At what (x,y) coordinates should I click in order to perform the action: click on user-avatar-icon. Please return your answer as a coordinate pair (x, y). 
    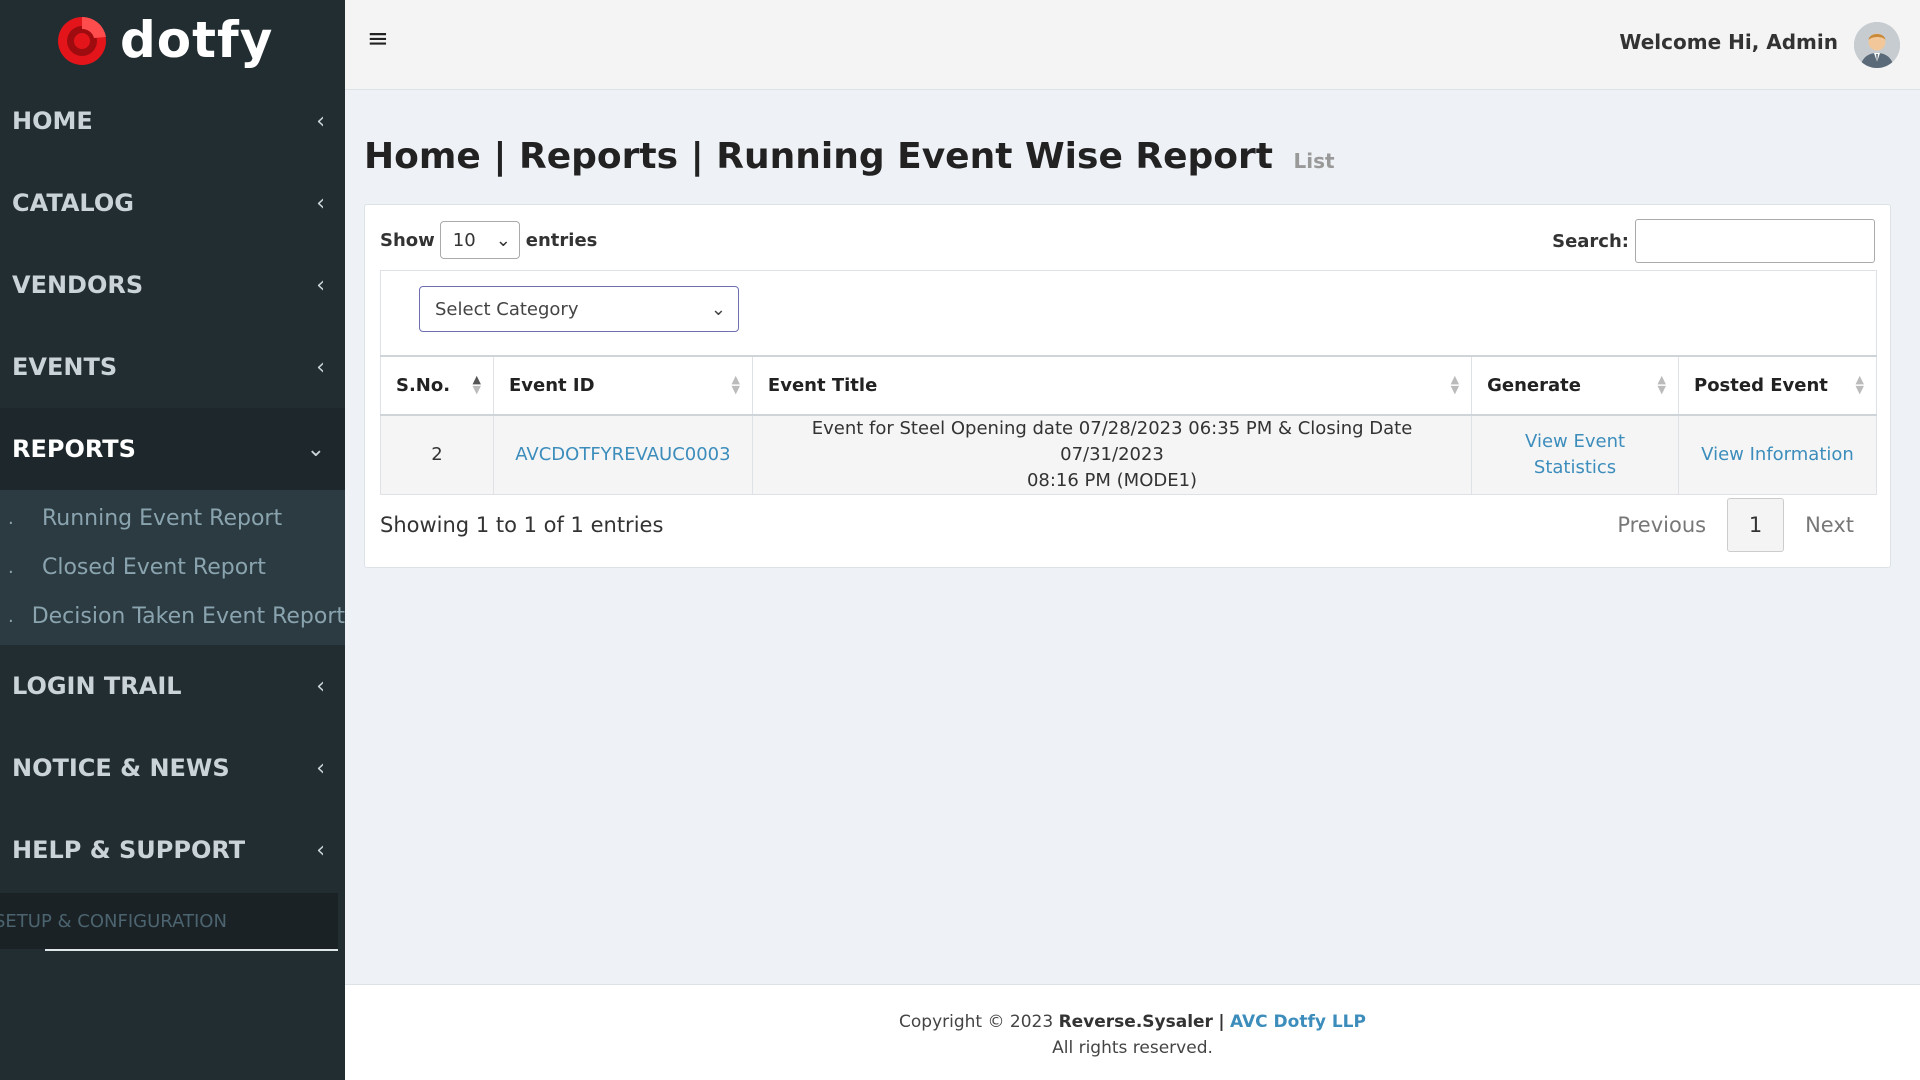
    Looking at the image, I should click on (1877, 45).